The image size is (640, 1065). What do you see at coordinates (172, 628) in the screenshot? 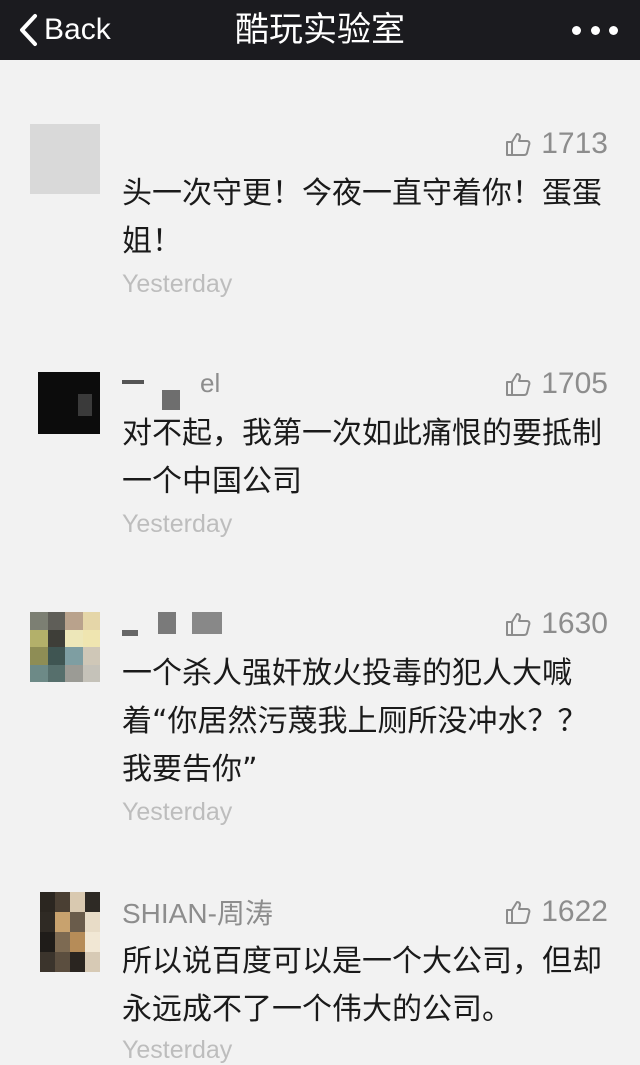
I see `nickname` at bounding box center [172, 628].